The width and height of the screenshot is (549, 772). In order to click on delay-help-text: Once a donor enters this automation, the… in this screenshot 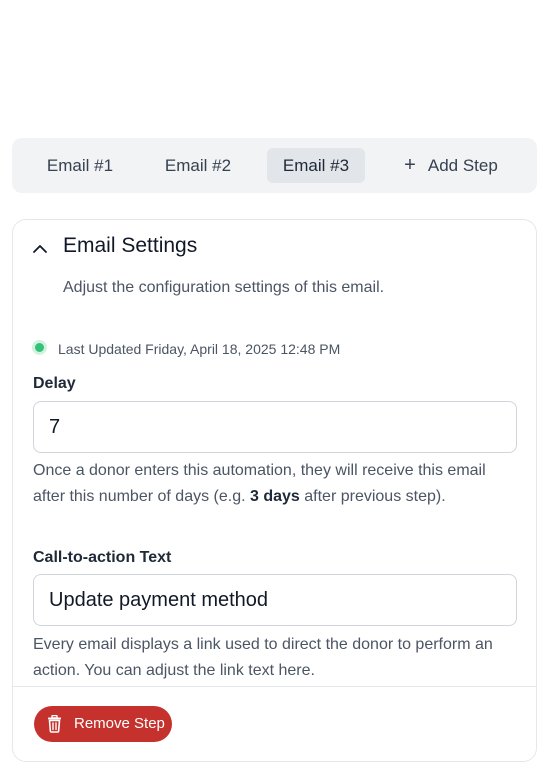, I will do `click(273, 484)`.